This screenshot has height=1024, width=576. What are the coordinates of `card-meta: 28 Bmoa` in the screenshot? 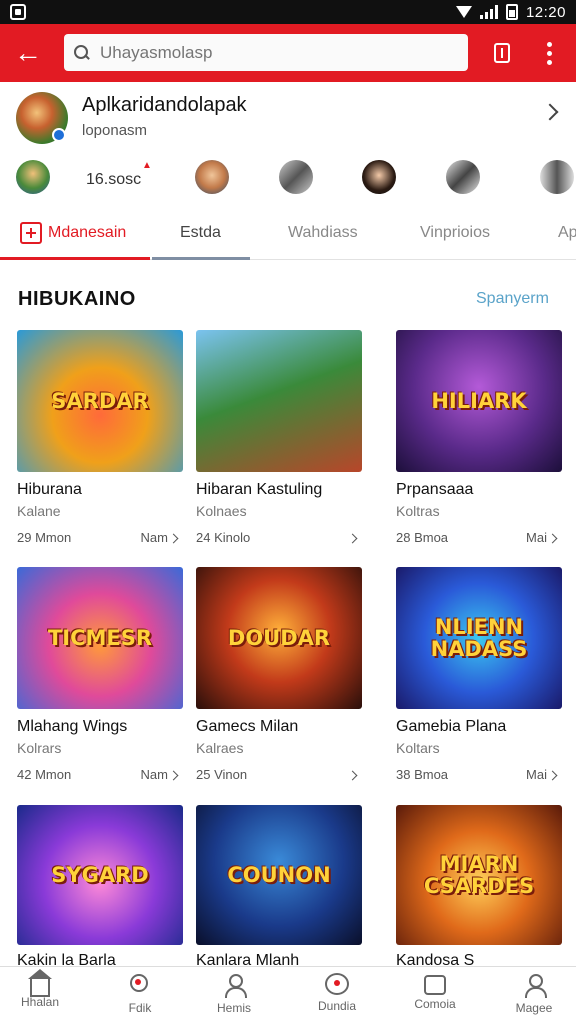 It's located at (422, 537).